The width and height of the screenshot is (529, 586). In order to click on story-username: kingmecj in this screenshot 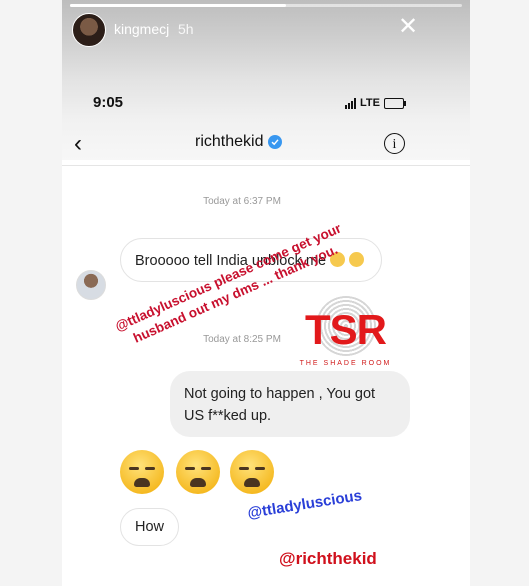, I will do `click(141, 29)`.